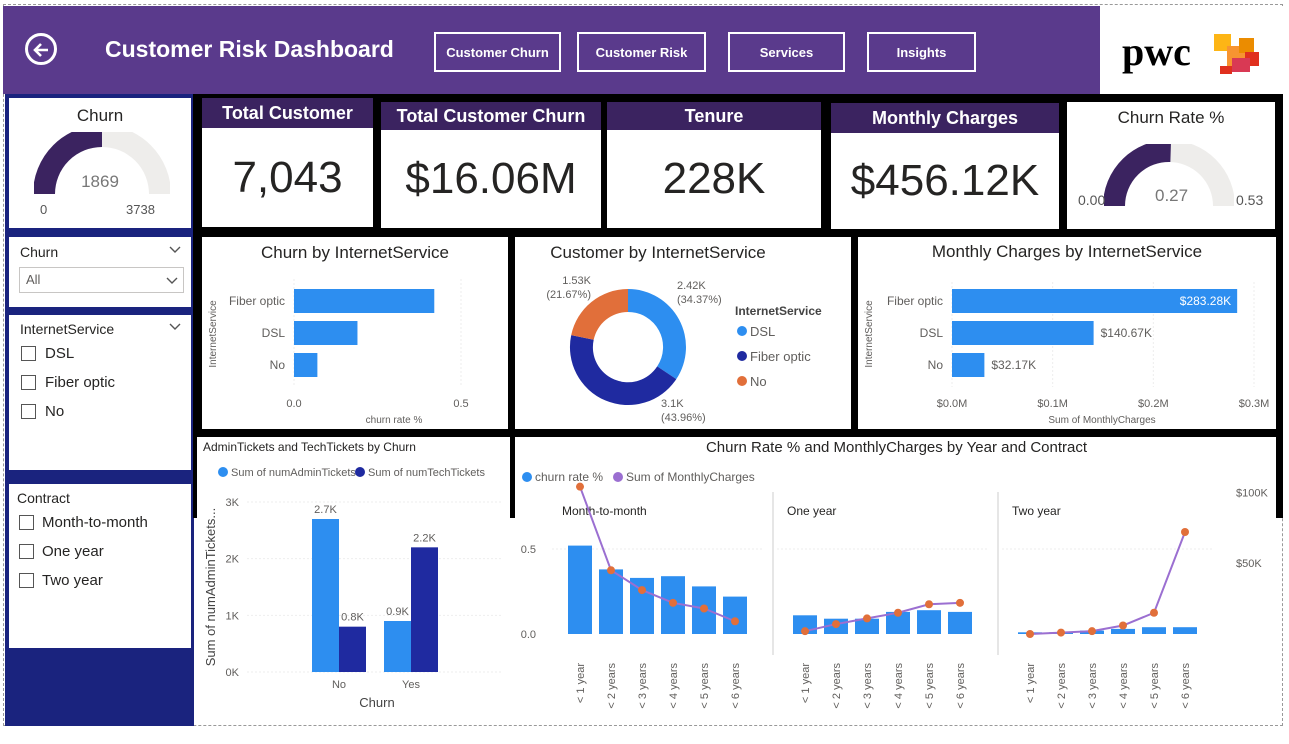  What do you see at coordinates (1052, 404) in the screenshot?
I see `tick-label: $0.1M` at bounding box center [1052, 404].